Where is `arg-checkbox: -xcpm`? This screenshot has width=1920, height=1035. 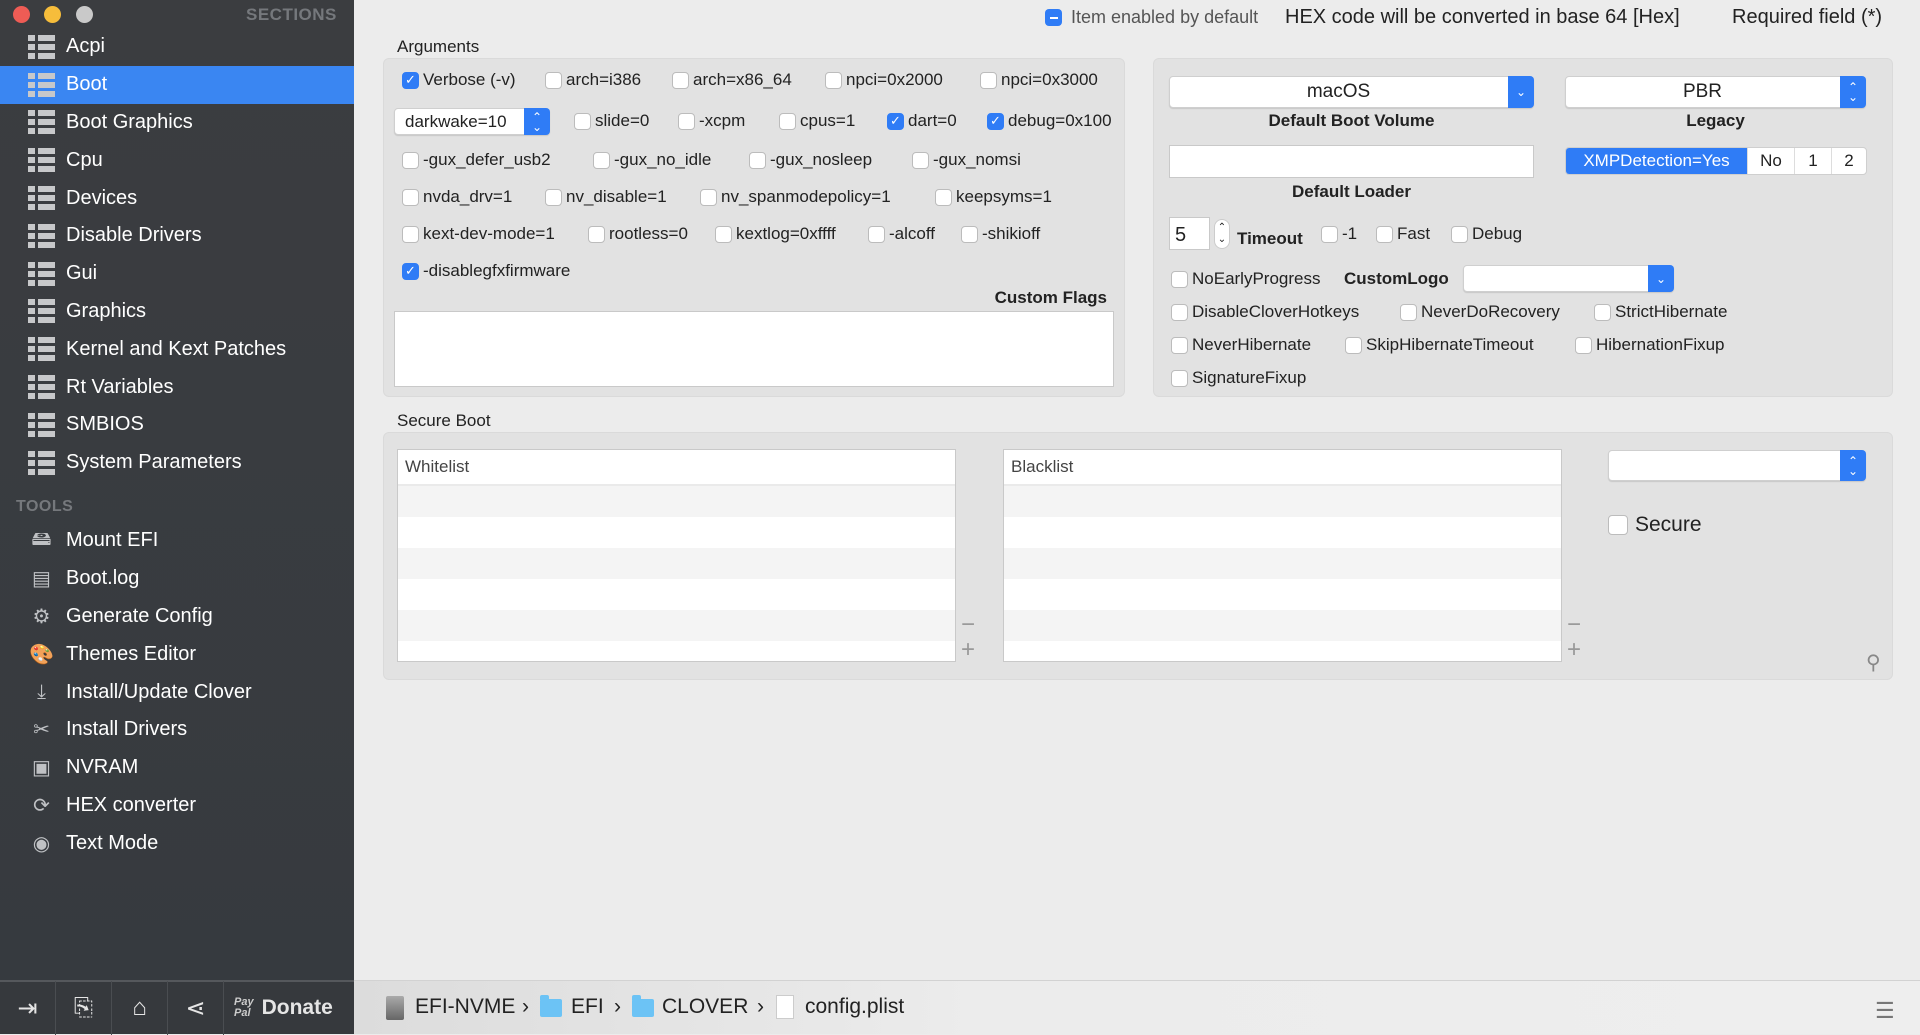
arg-checkbox: -xcpm is located at coordinates (711, 121).